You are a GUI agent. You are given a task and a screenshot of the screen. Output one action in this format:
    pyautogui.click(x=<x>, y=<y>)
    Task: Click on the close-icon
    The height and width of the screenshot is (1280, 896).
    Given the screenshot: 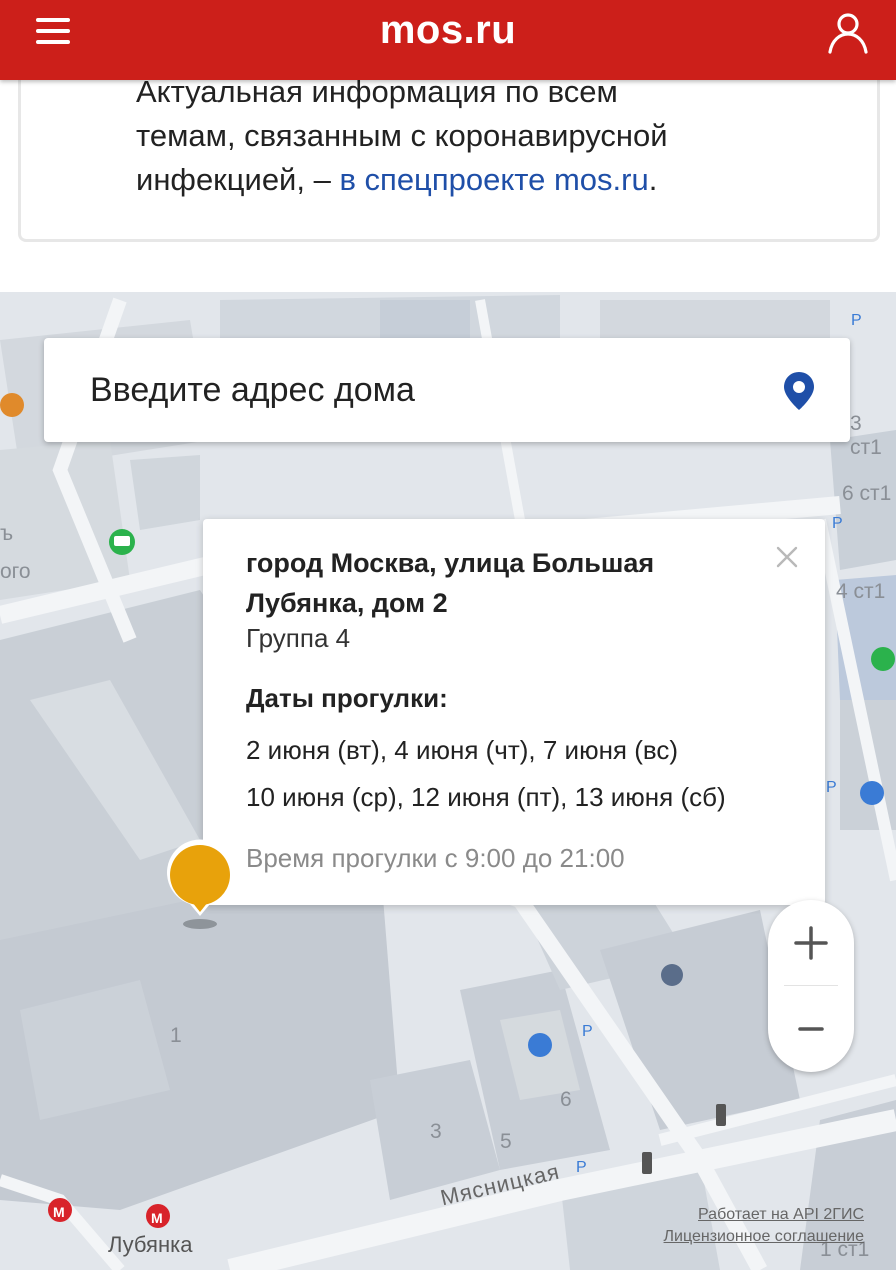 What is the action you would take?
    pyautogui.click(x=787, y=557)
    